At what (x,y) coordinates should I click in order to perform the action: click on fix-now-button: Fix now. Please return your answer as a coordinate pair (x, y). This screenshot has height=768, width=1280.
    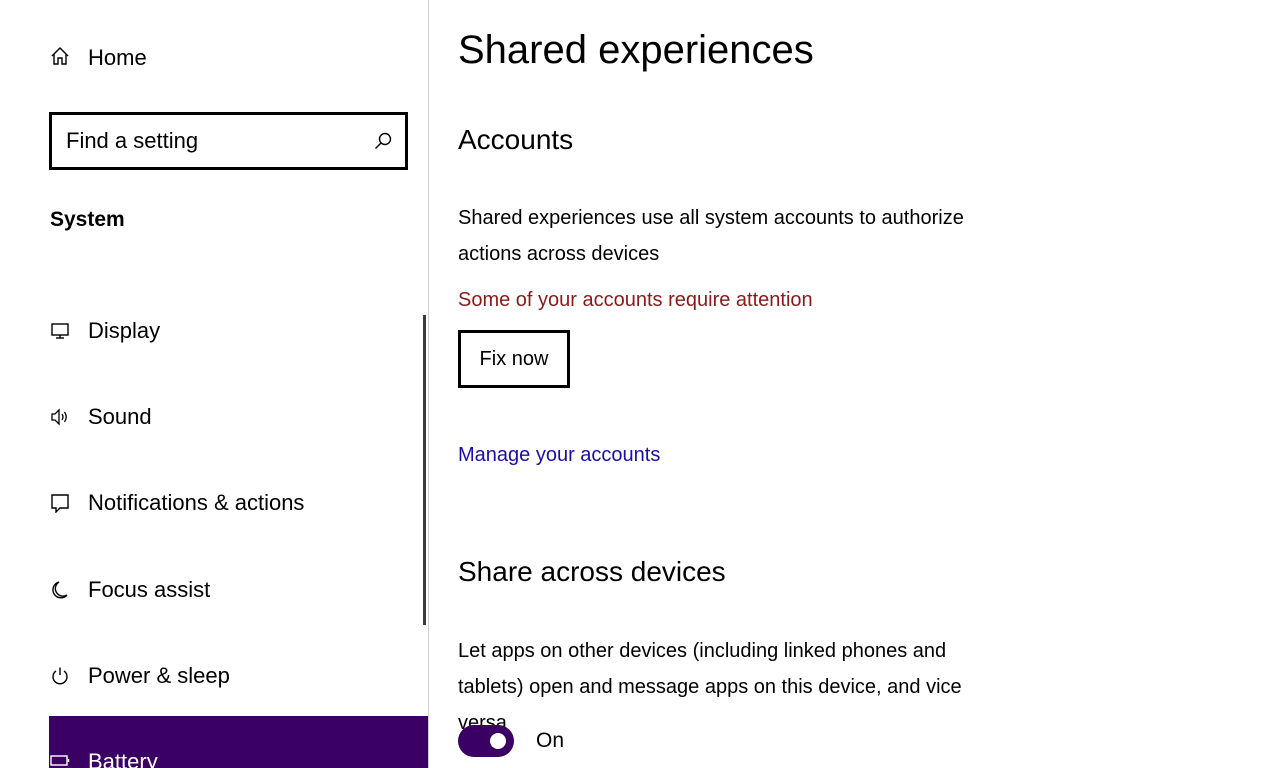
    Looking at the image, I should click on (514, 359).